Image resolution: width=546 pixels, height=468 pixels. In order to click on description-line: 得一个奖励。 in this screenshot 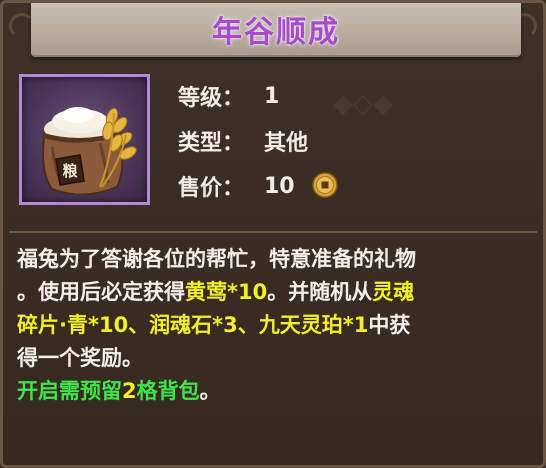, I will do `click(277, 358)`.